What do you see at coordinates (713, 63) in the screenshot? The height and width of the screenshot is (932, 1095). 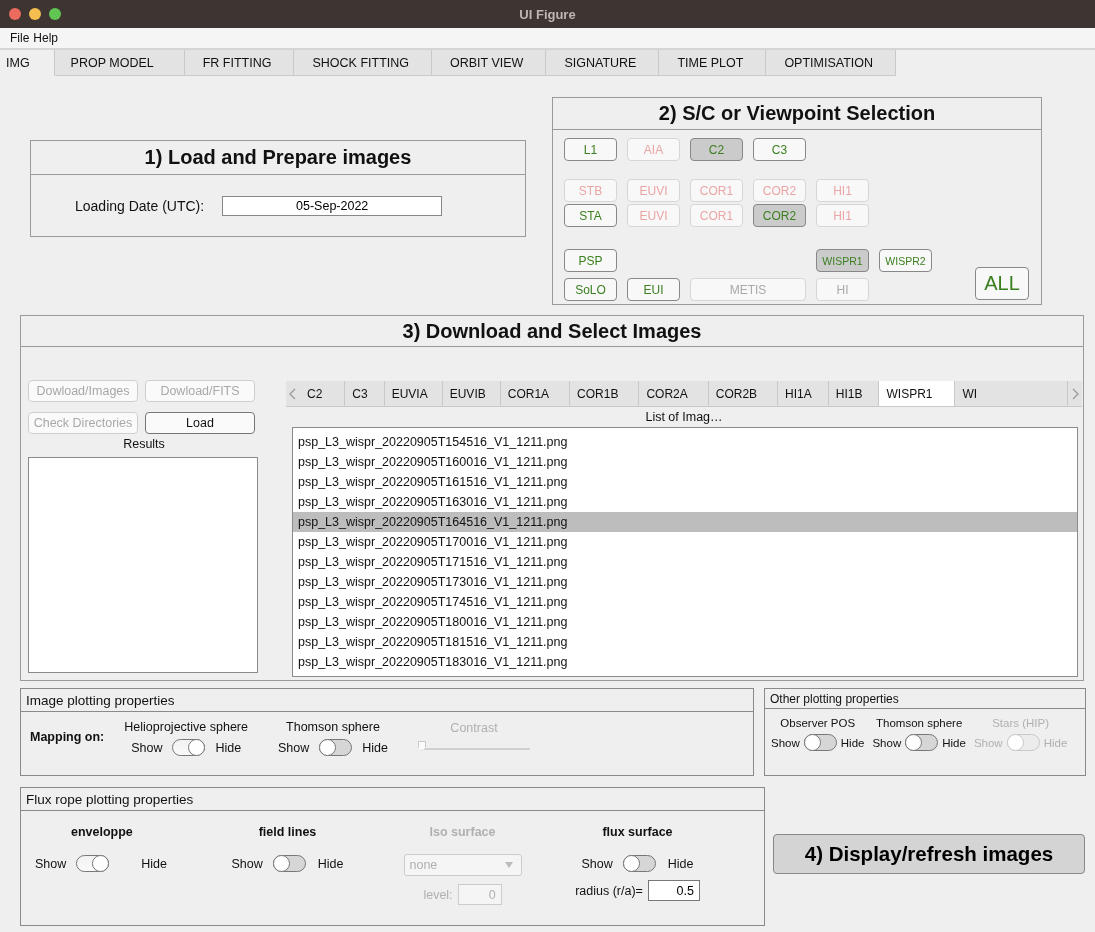 I see `tab: TIME PLOT` at bounding box center [713, 63].